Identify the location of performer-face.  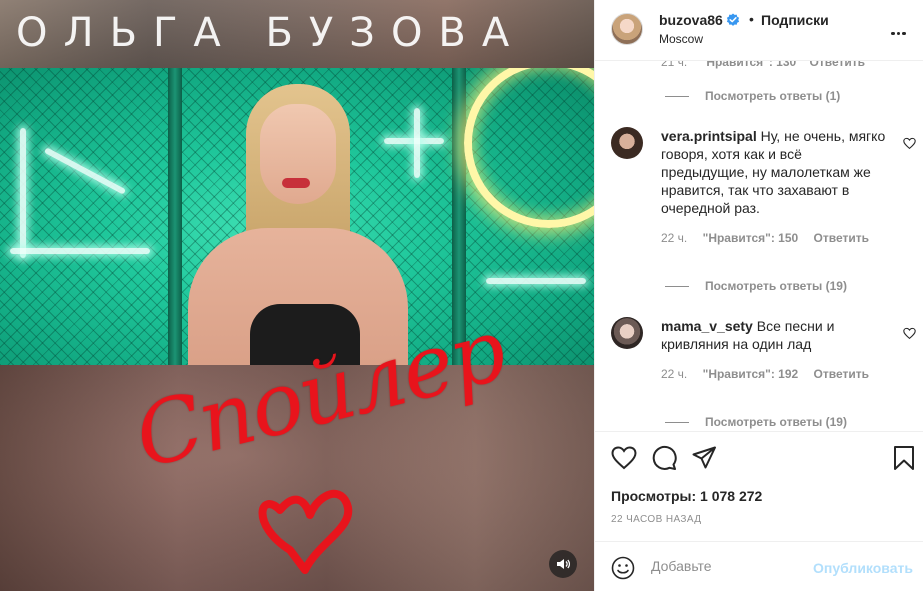
(298, 154).